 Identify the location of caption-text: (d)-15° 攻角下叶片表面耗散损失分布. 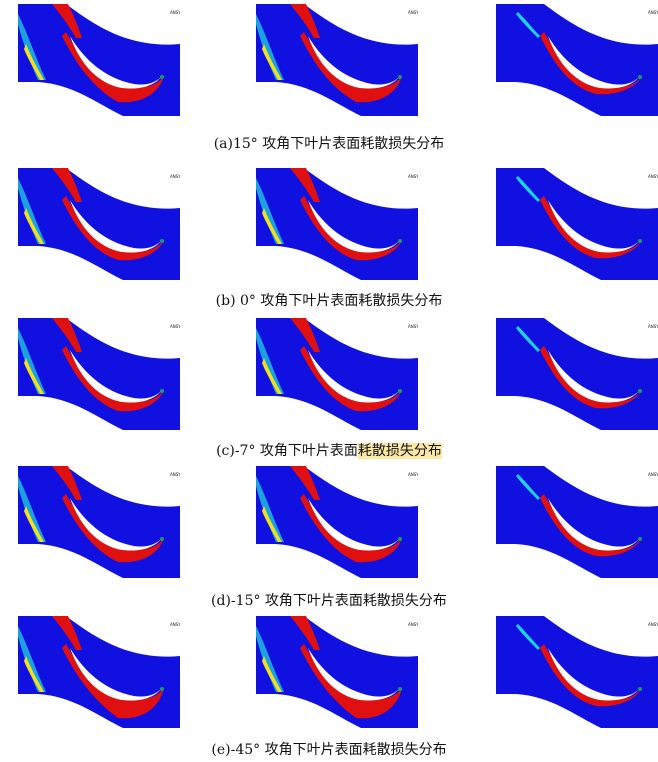
(329, 601).